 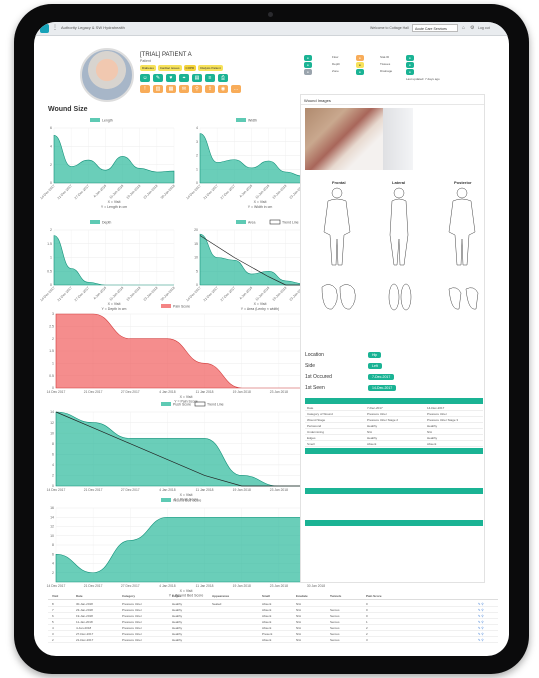 I want to click on chart-button: ▥, so click(x=158, y=89).